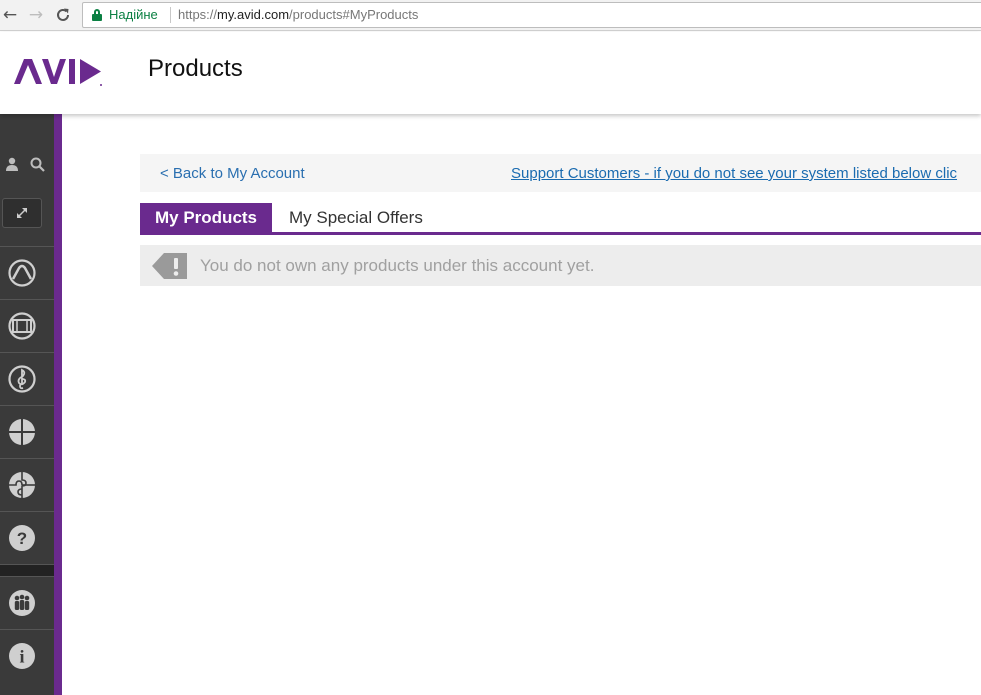 The height and width of the screenshot is (695, 981). I want to click on sidebar-item-sibelius, so click(27, 378).